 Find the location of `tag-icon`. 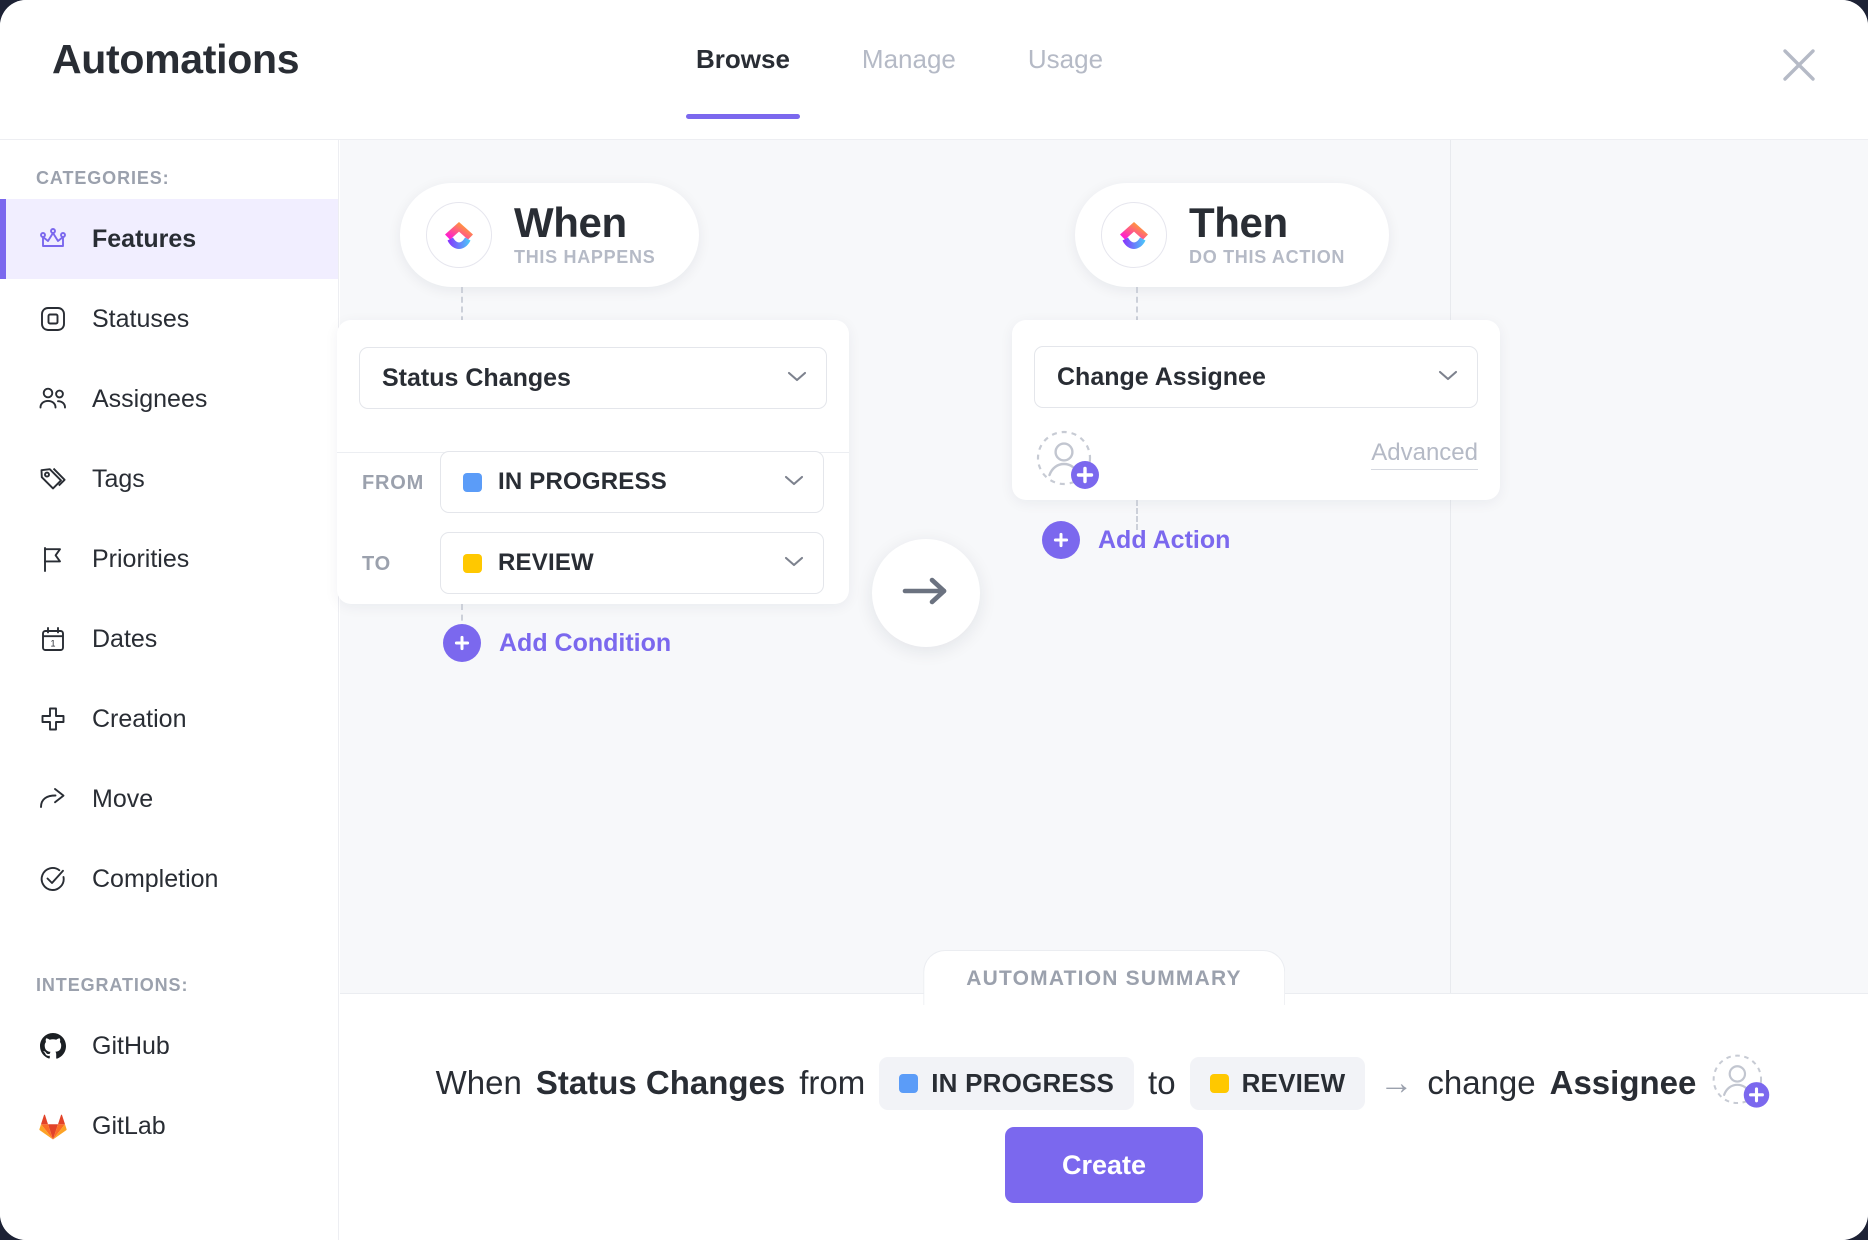

tag-icon is located at coordinates (53, 479).